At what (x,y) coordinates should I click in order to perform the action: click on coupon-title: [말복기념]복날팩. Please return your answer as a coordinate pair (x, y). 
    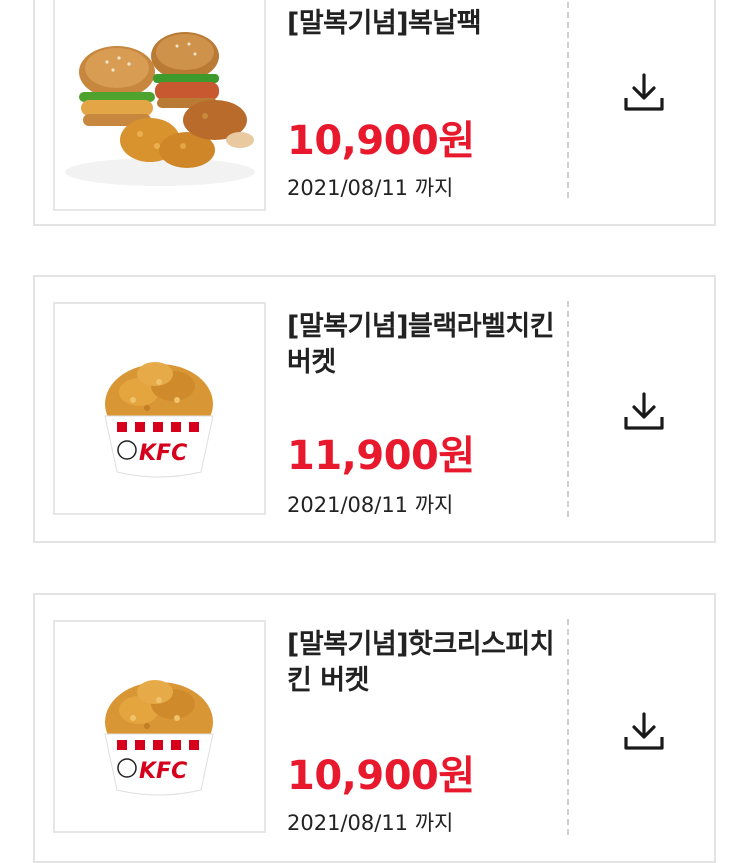
    Looking at the image, I should click on (384, 23).